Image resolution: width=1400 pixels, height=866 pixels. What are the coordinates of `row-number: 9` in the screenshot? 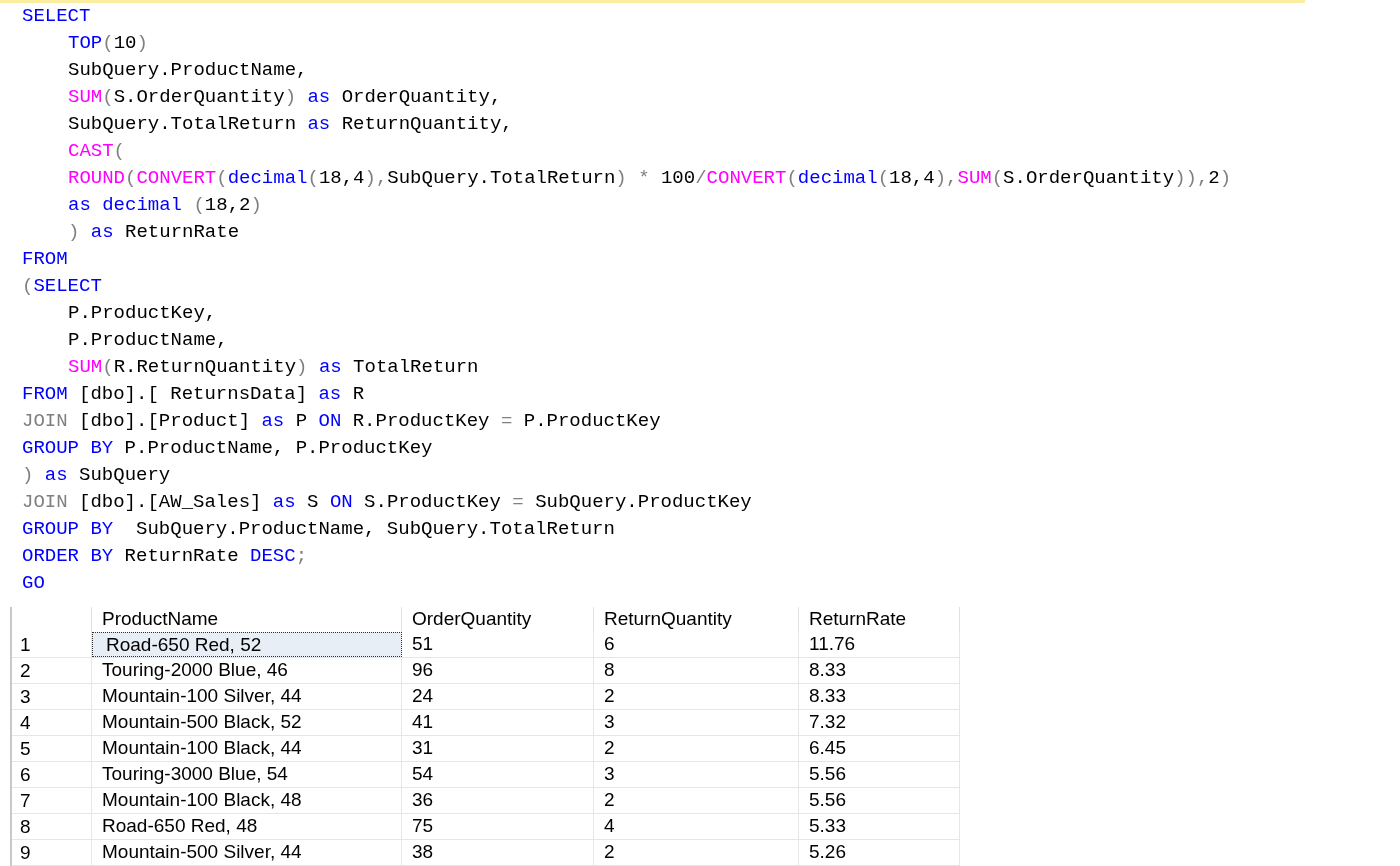 It's located at (52, 852).